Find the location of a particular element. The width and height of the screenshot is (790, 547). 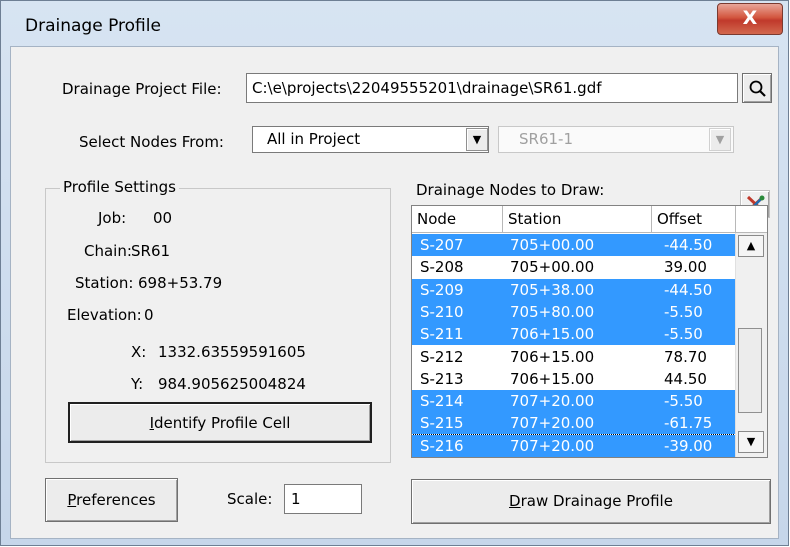

scroll-thumb is located at coordinates (750, 370).